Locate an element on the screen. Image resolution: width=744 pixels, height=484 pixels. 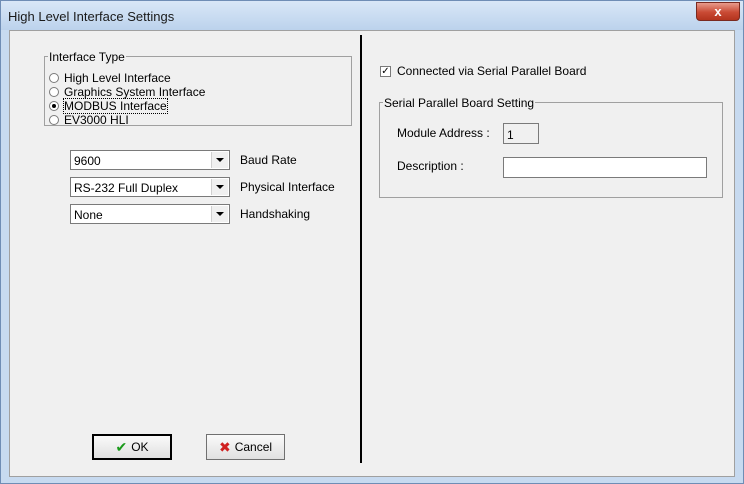
radio-ev3000-hli: EV3000 HLI is located at coordinates (89, 119).